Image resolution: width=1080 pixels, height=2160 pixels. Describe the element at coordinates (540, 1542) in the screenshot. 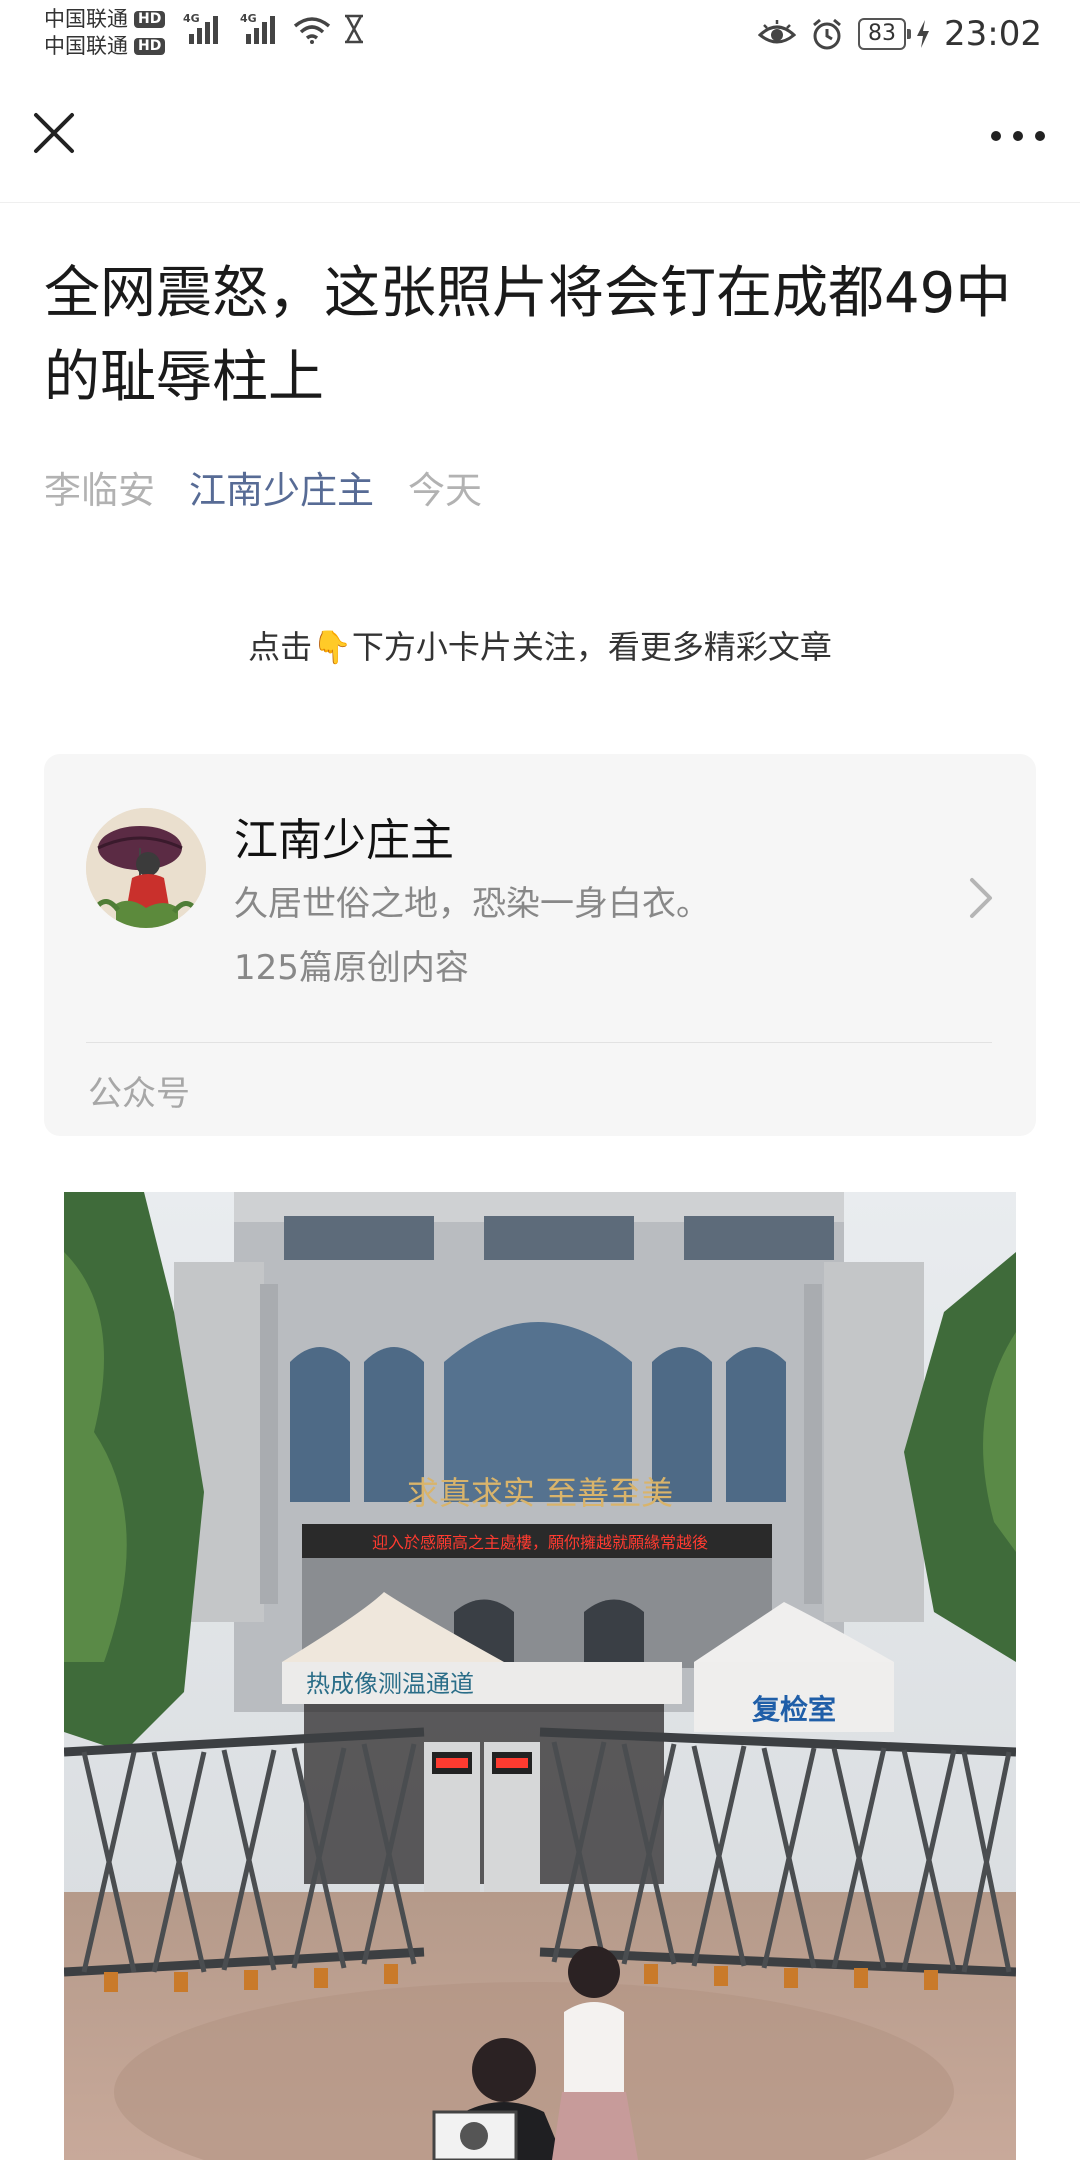

I see `led-banner: 迎入於感願高之主處樓，願你擁越就願緣常越後` at that location.